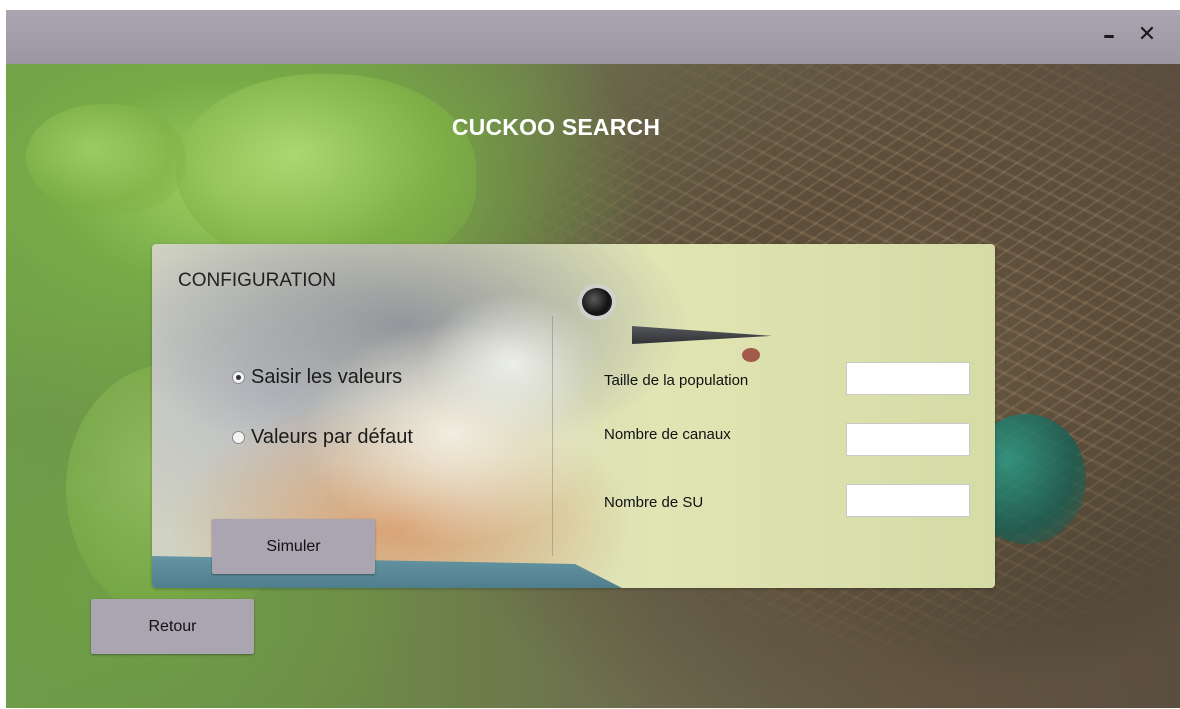  Describe the element at coordinates (908, 439) in the screenshot. I see `channels-count-input` at that location.